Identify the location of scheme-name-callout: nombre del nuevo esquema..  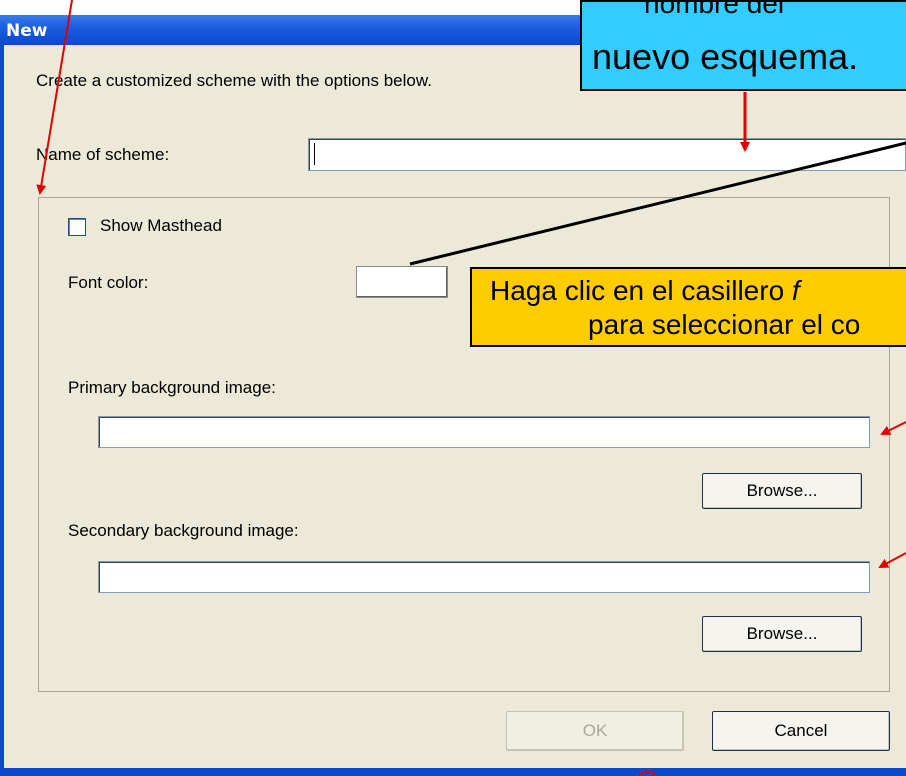
(743, 45).